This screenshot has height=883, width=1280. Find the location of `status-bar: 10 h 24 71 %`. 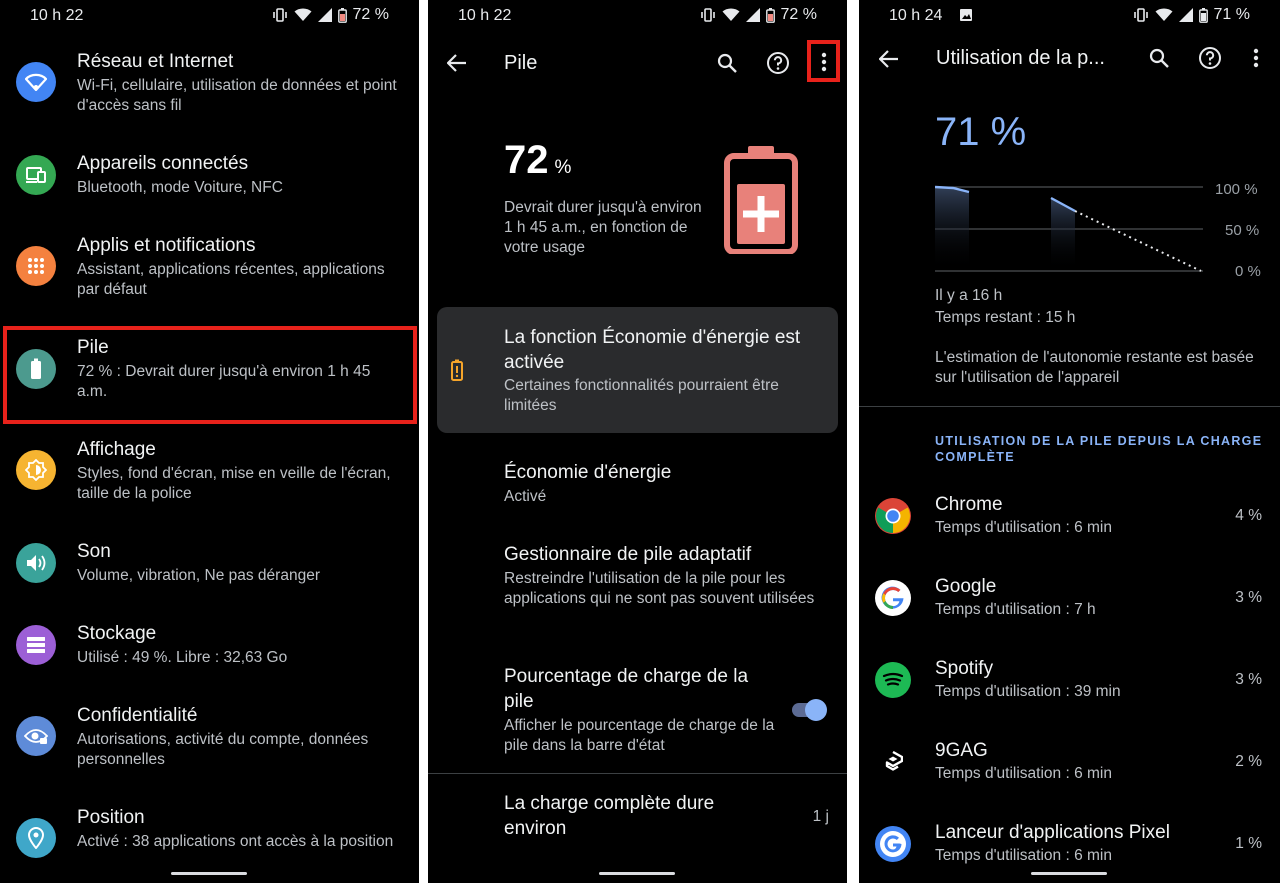

status-bar: 10 h 24 71 % is located at coordinates (1069, 17).